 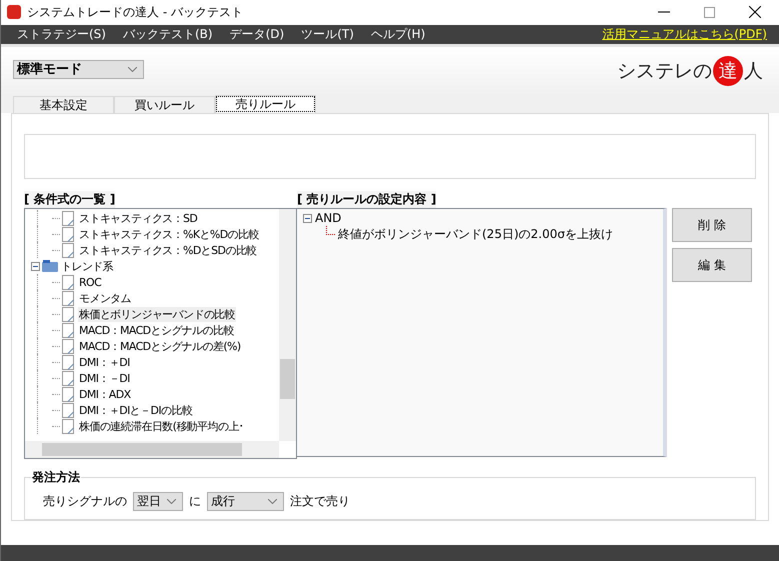 What do you see at coordinates (90, 282) in the screenshot?
I see `tree-item: ROC` at bounding box center [90, 282].